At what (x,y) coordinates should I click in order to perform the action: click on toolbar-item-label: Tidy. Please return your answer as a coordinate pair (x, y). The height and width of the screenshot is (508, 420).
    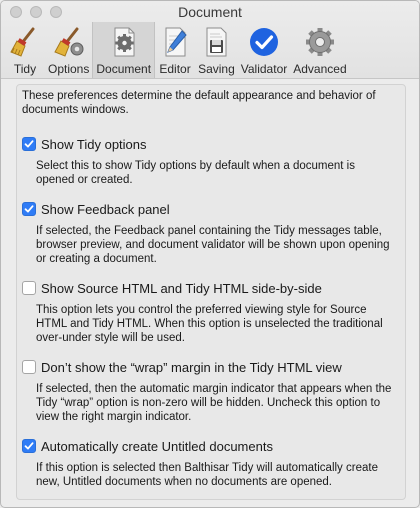
    Looking at the image, I should click on (25, 69).